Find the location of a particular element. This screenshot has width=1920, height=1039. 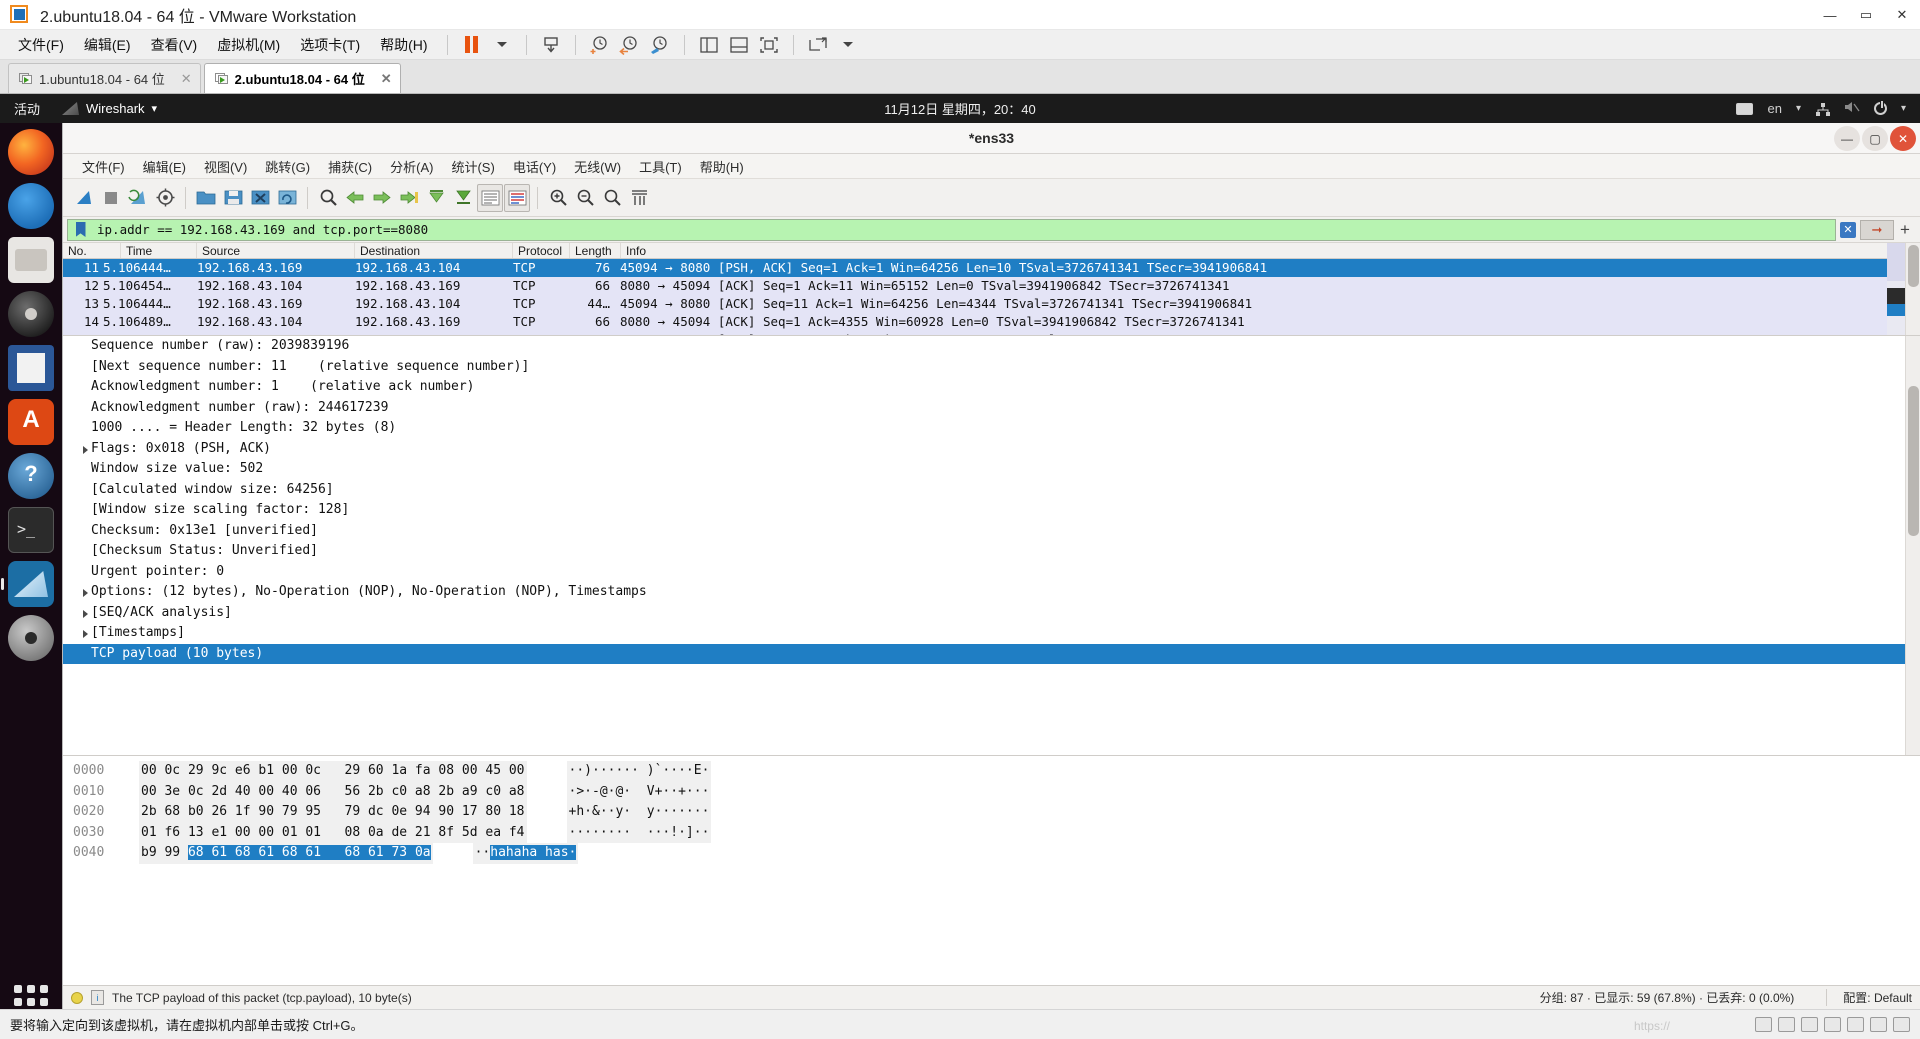

column-header-protocol: Protocol is located at coordinates (541, 251).